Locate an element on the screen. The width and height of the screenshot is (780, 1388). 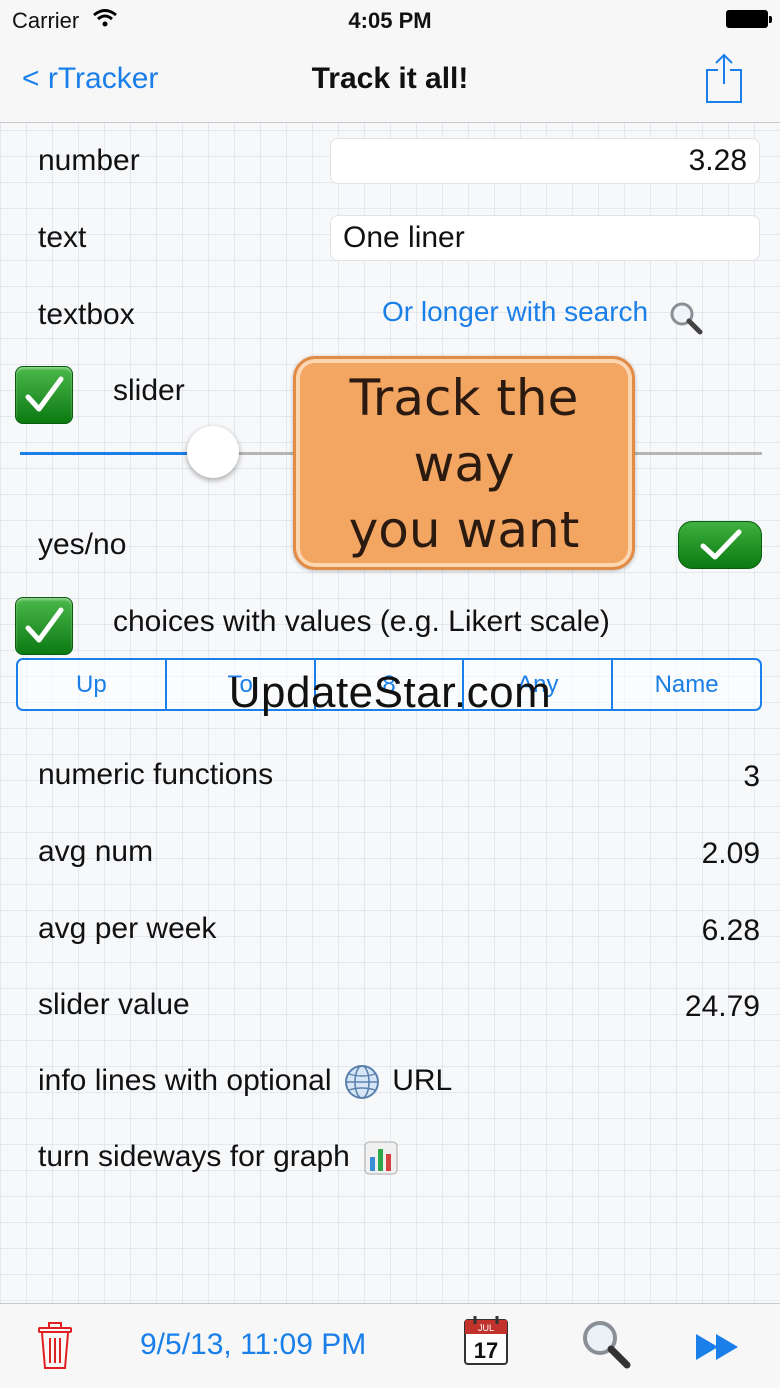
choices-checkbox is located at coordinates (44, 626).